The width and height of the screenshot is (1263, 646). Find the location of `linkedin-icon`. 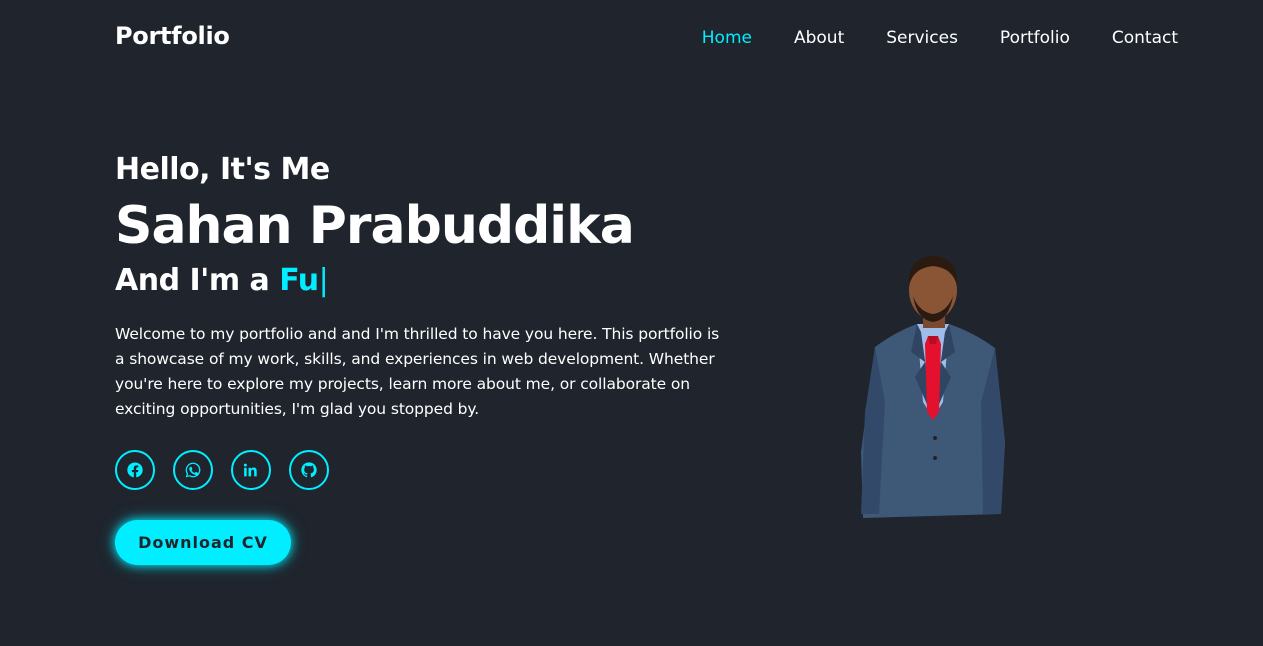

linkedin-icon is located at coordinates (250, 470).